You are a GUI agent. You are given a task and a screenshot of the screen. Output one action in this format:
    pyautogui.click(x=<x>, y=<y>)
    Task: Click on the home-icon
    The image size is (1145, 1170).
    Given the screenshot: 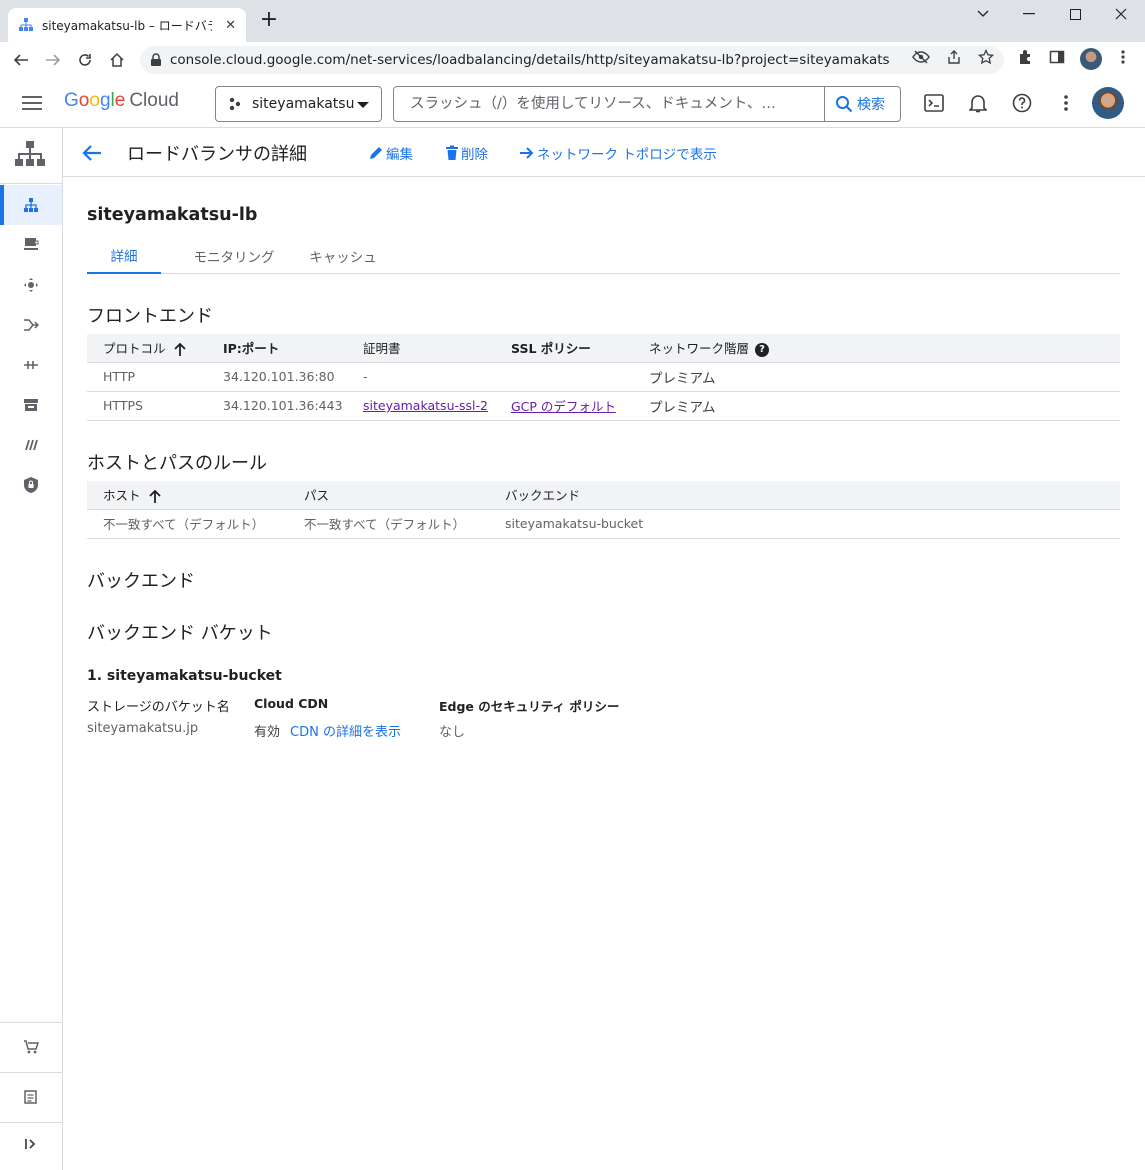 What is the action you would take?
    pyautogui.click(x=117, y=60)
    